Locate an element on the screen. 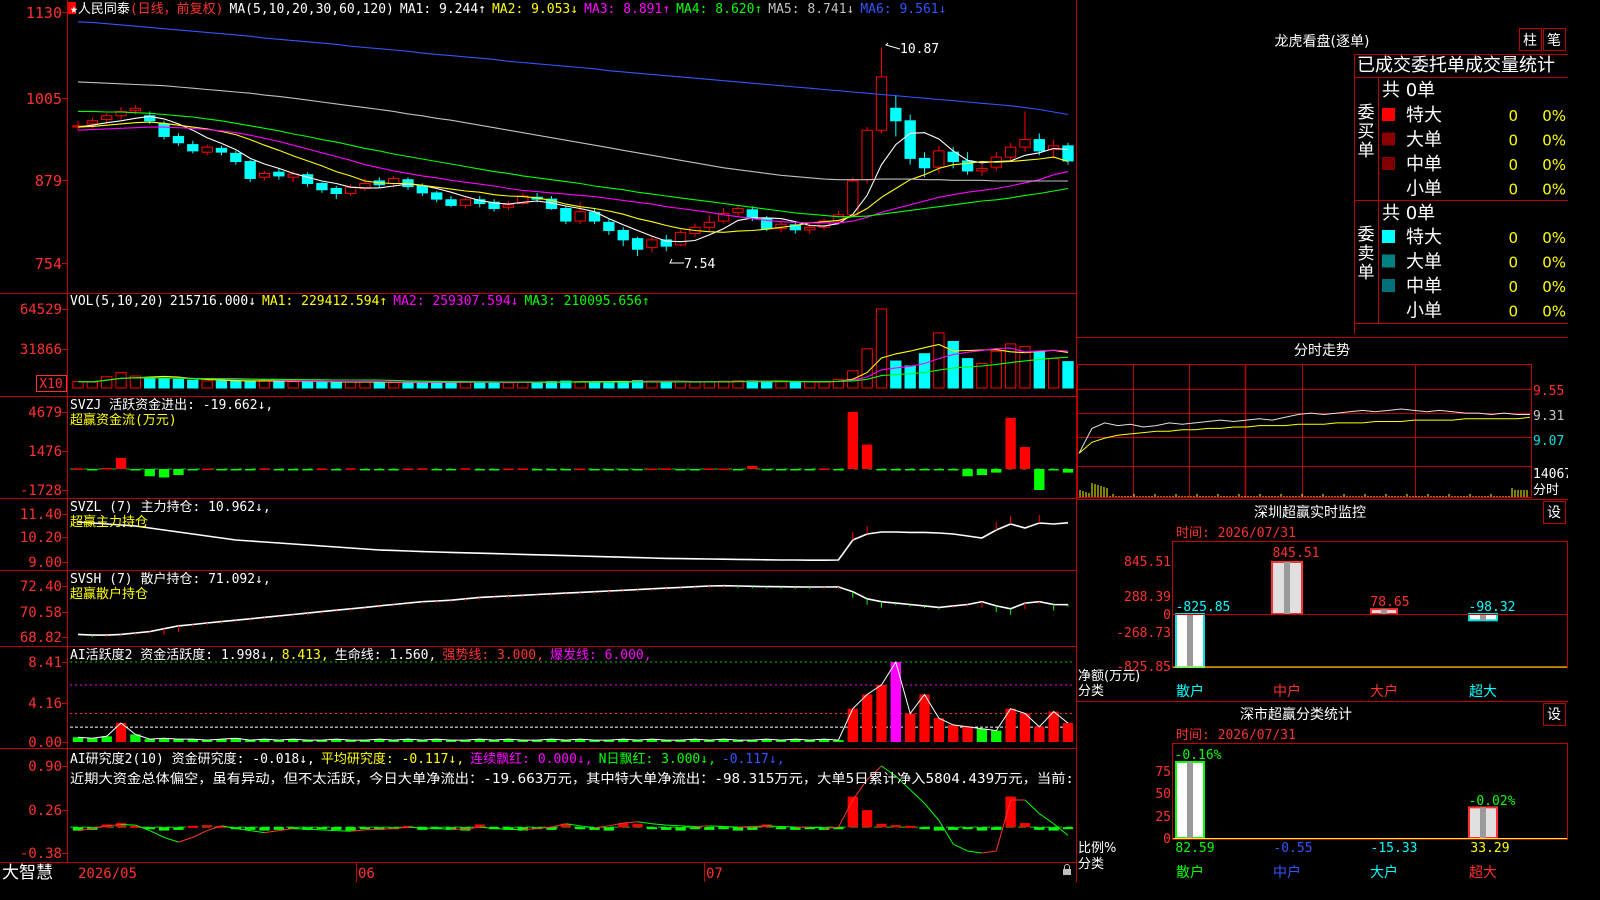 This screenshot has height=900, width=1600. tick-mode-button: 笔 is located at coordinates (1554, 41).